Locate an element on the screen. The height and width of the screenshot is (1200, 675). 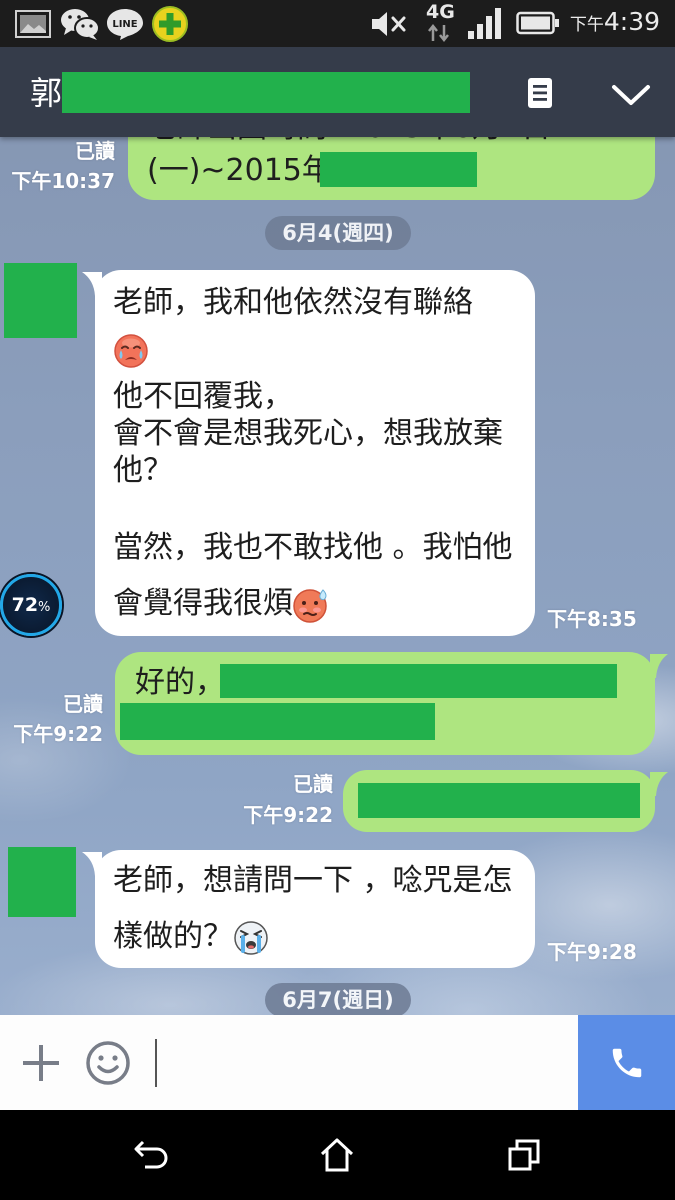
widget-unit: % is located at coordinates (44, 607).